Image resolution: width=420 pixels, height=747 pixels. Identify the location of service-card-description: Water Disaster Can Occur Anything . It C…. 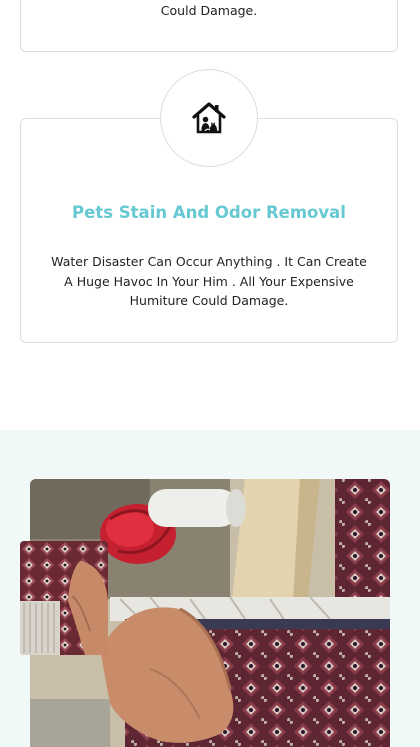
(209, 281).